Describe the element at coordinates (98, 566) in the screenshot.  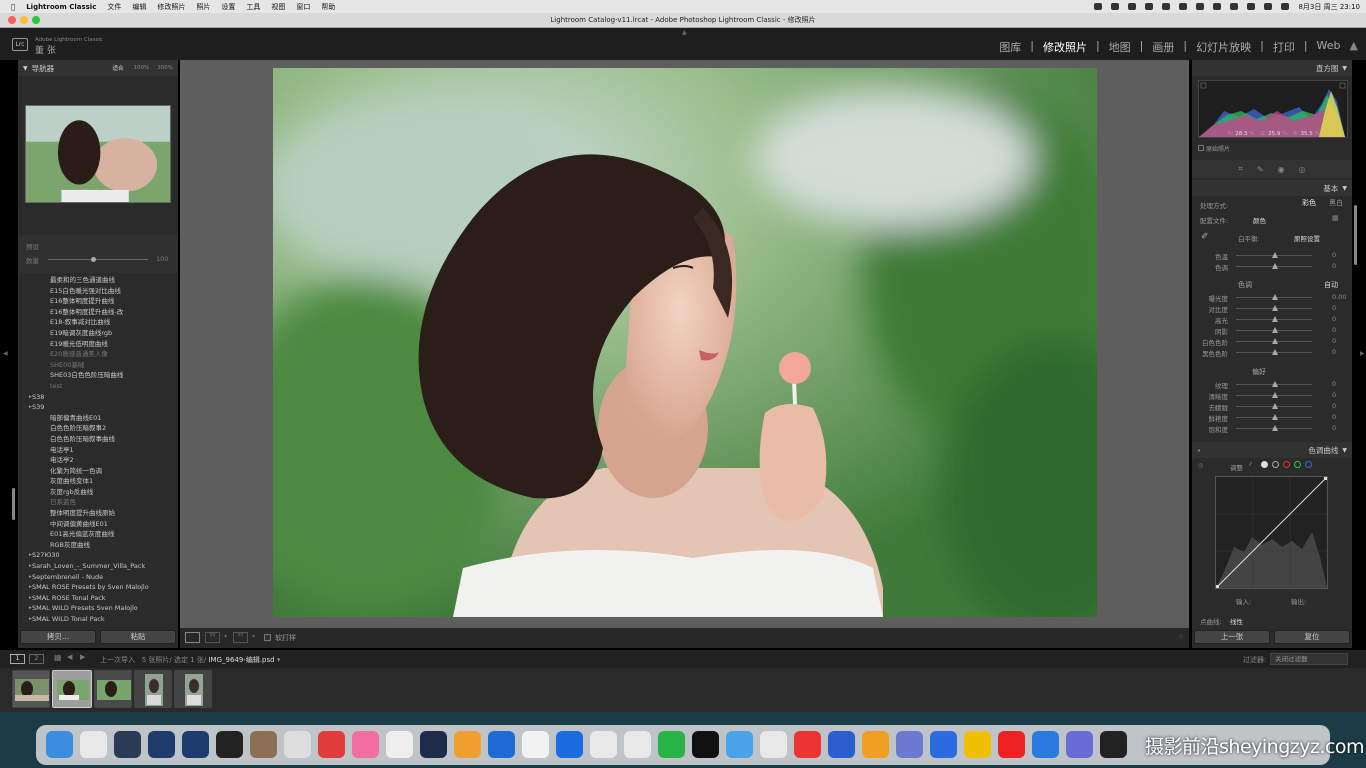
I see `preset-folder: Sarah_Loven_-_Summer_Villa_Pack` at that location.